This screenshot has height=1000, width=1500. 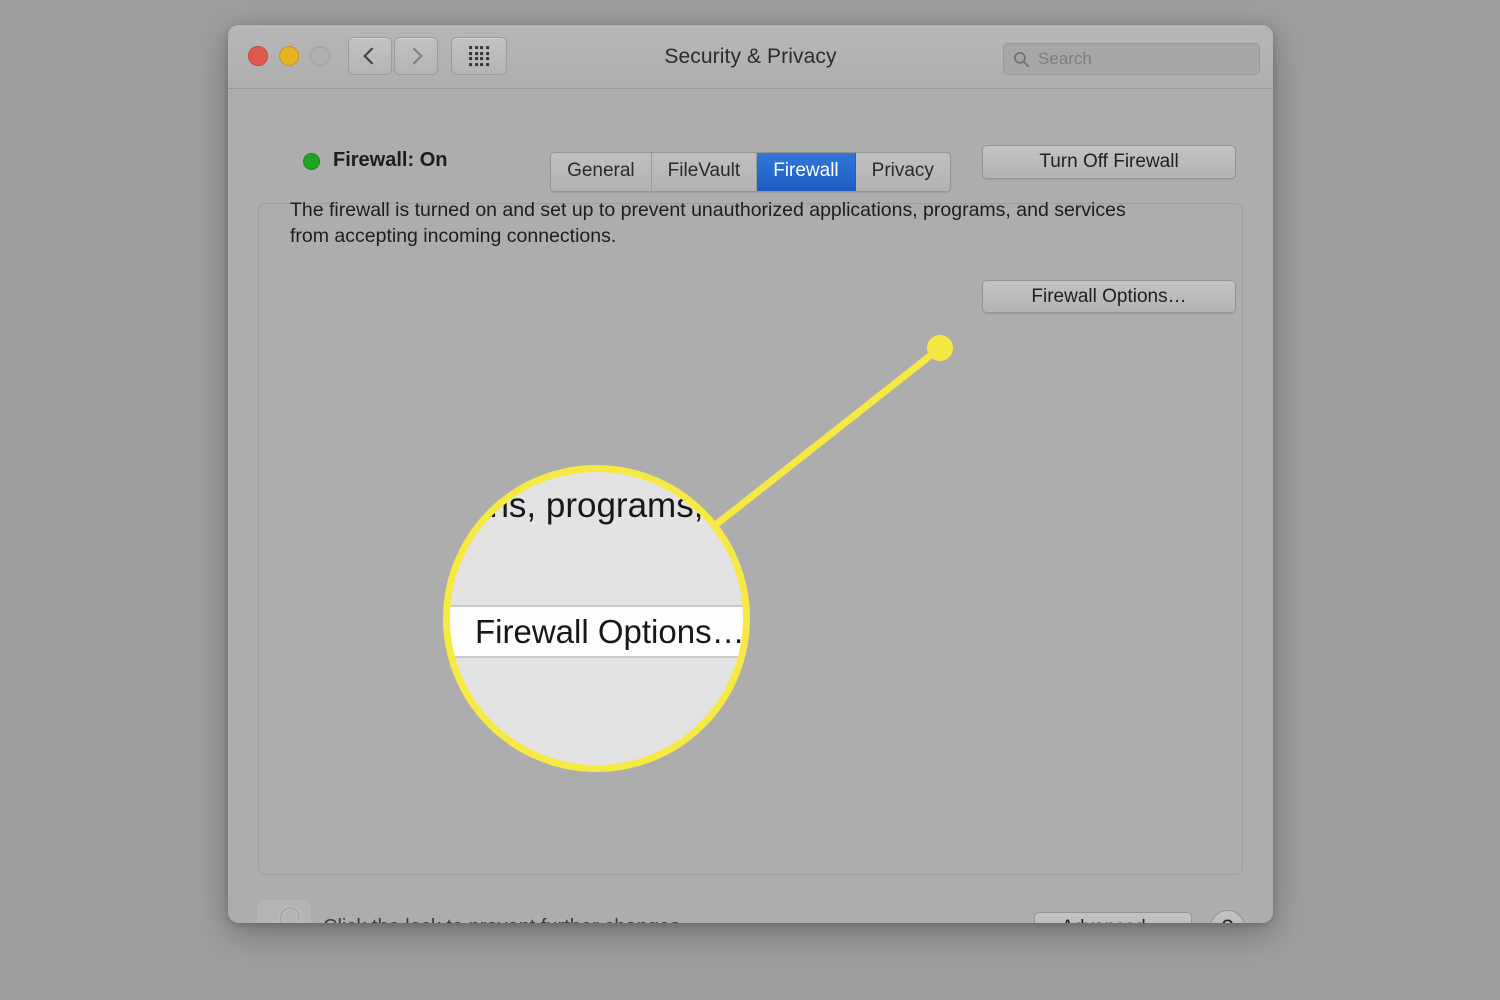 I want to click on tab-privacy: Privacy, so click(x=902, y=172).